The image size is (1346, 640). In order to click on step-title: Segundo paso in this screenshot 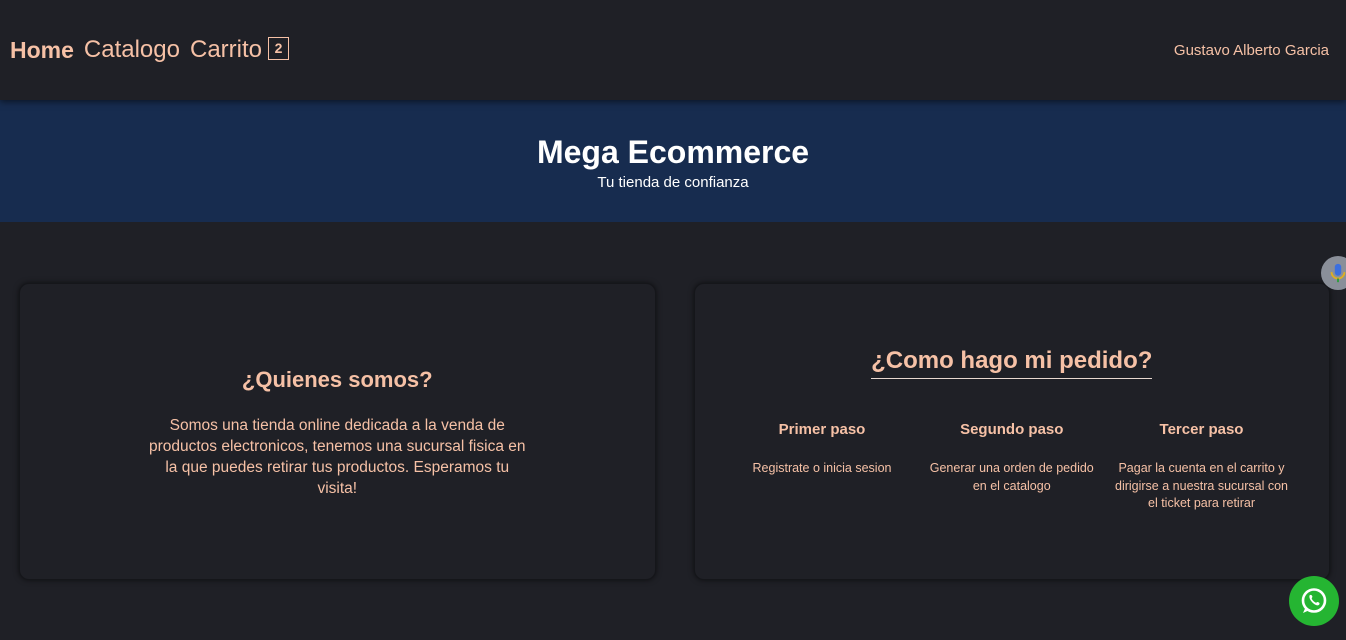, I will do `click(1012, 429)`.